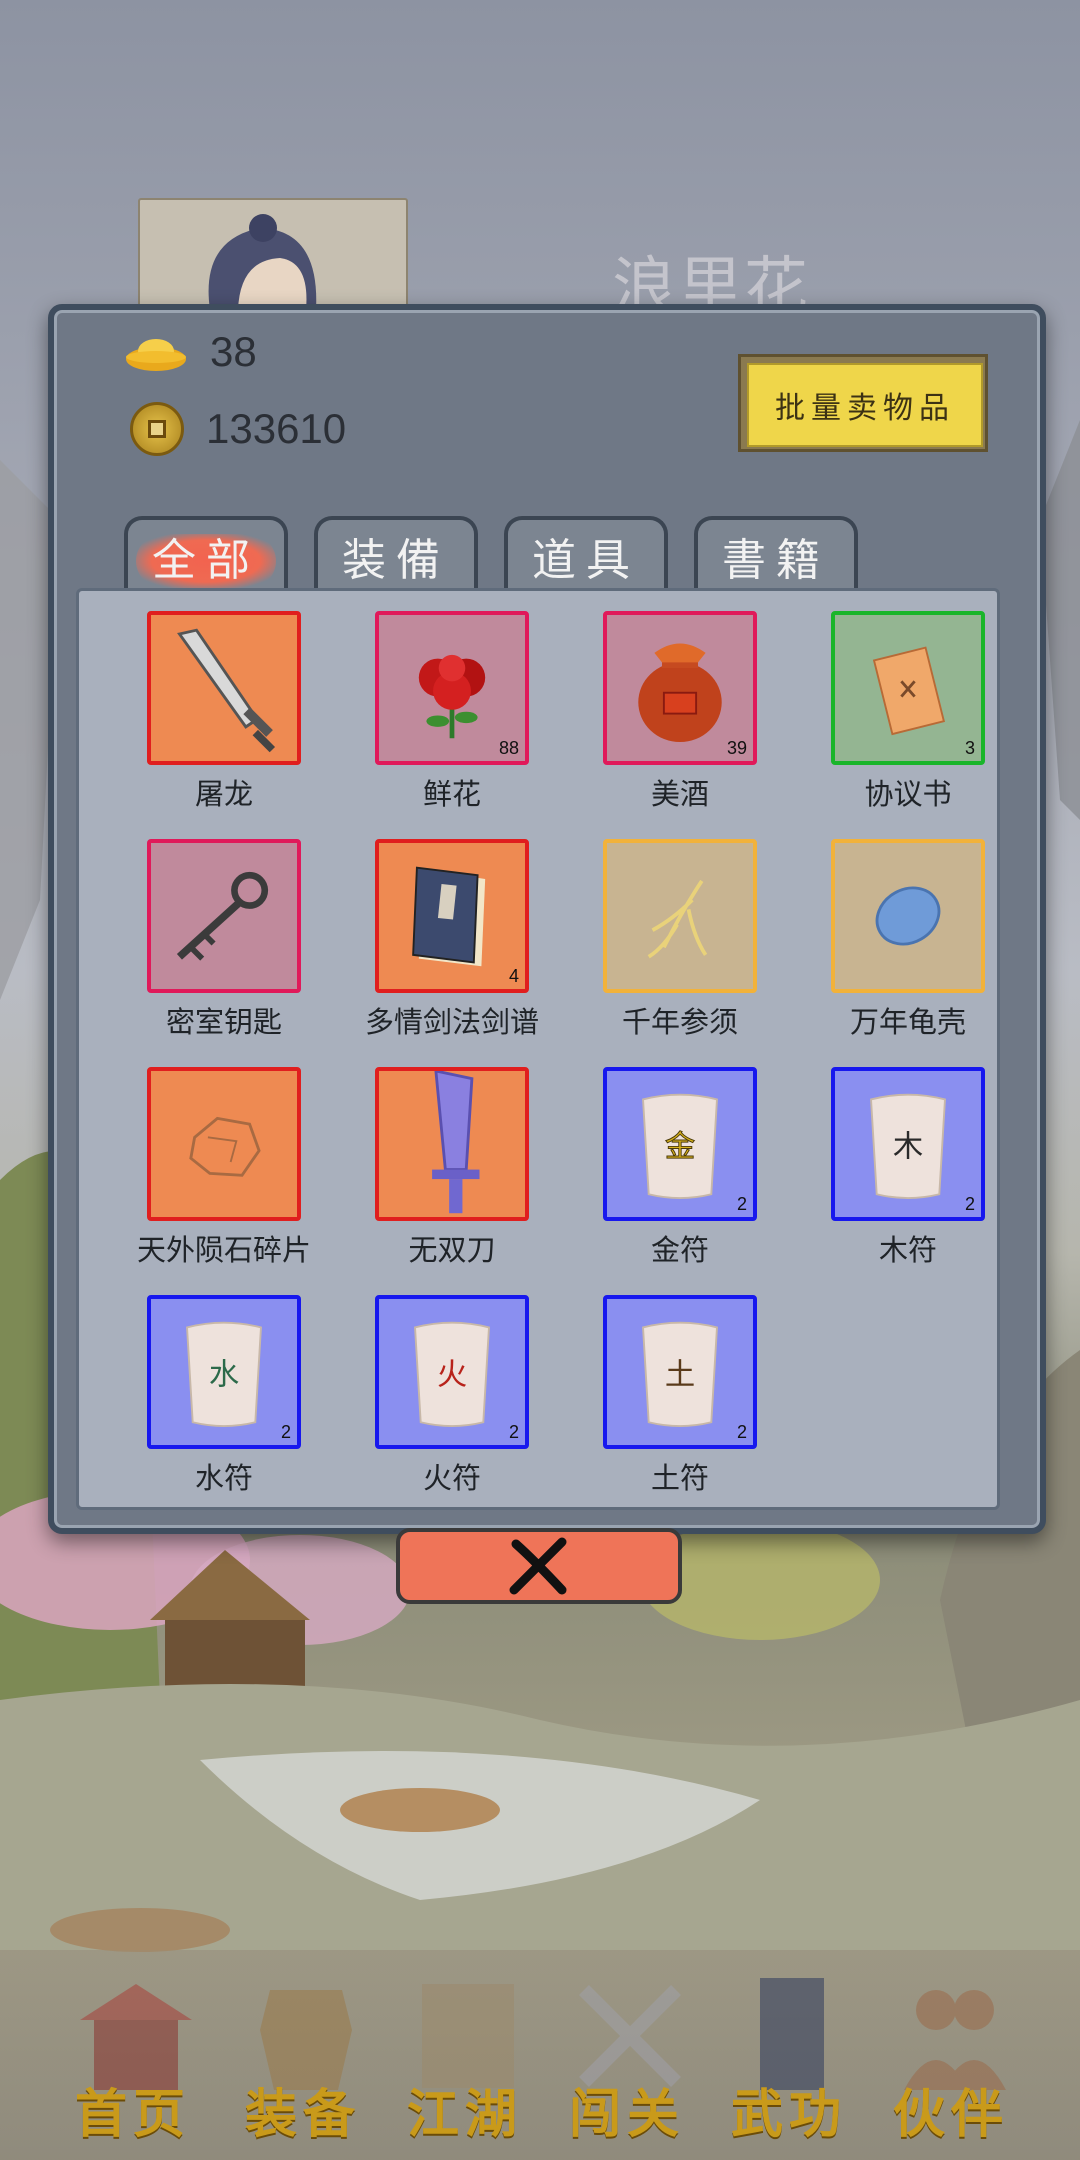 The image size is (1080, 2160). I want to click on manual-book-icon, so click(449, 916).